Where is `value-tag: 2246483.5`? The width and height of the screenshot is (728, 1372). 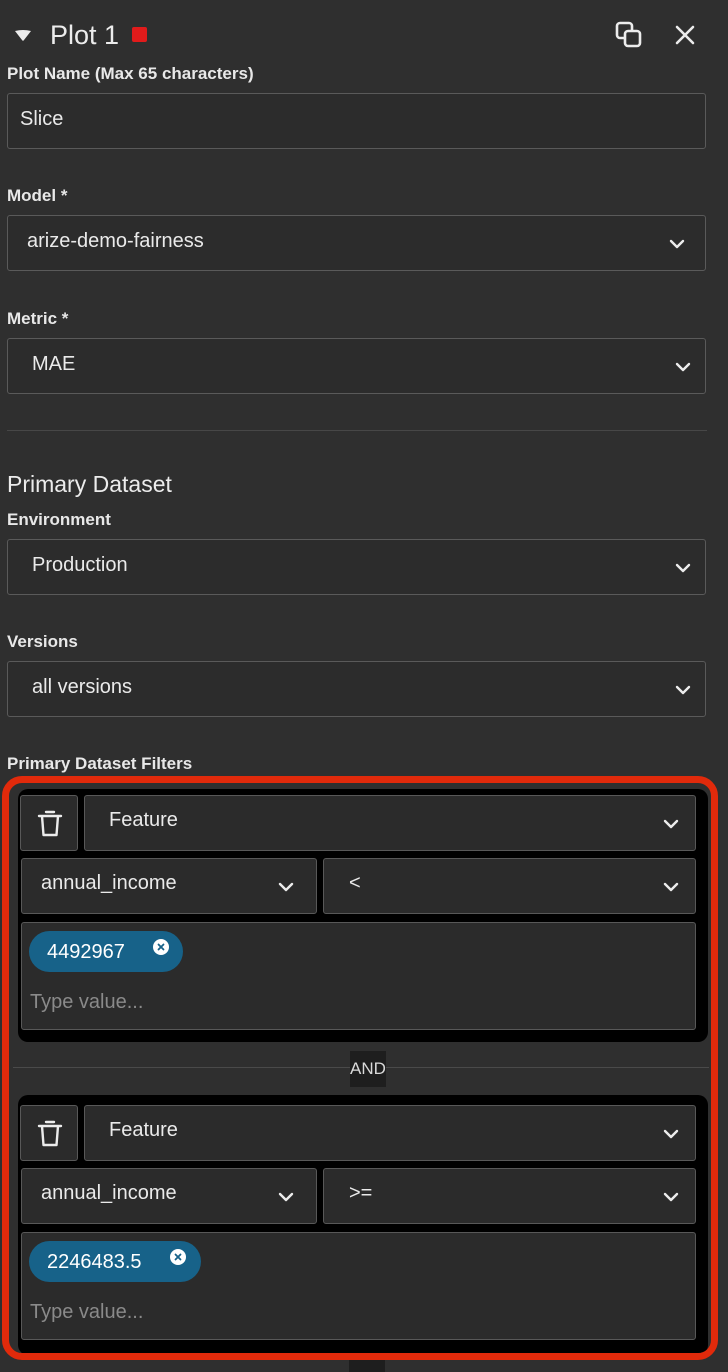 value-tag: 2246483.5 is located at coordinates (115, 1261).